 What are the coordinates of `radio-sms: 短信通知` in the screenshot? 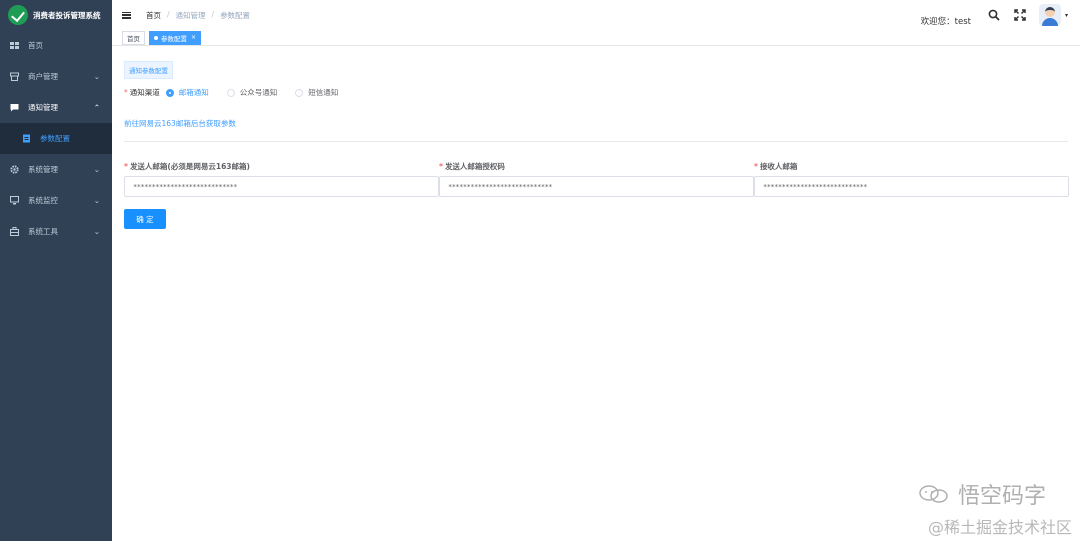 It's located at (316, 92).